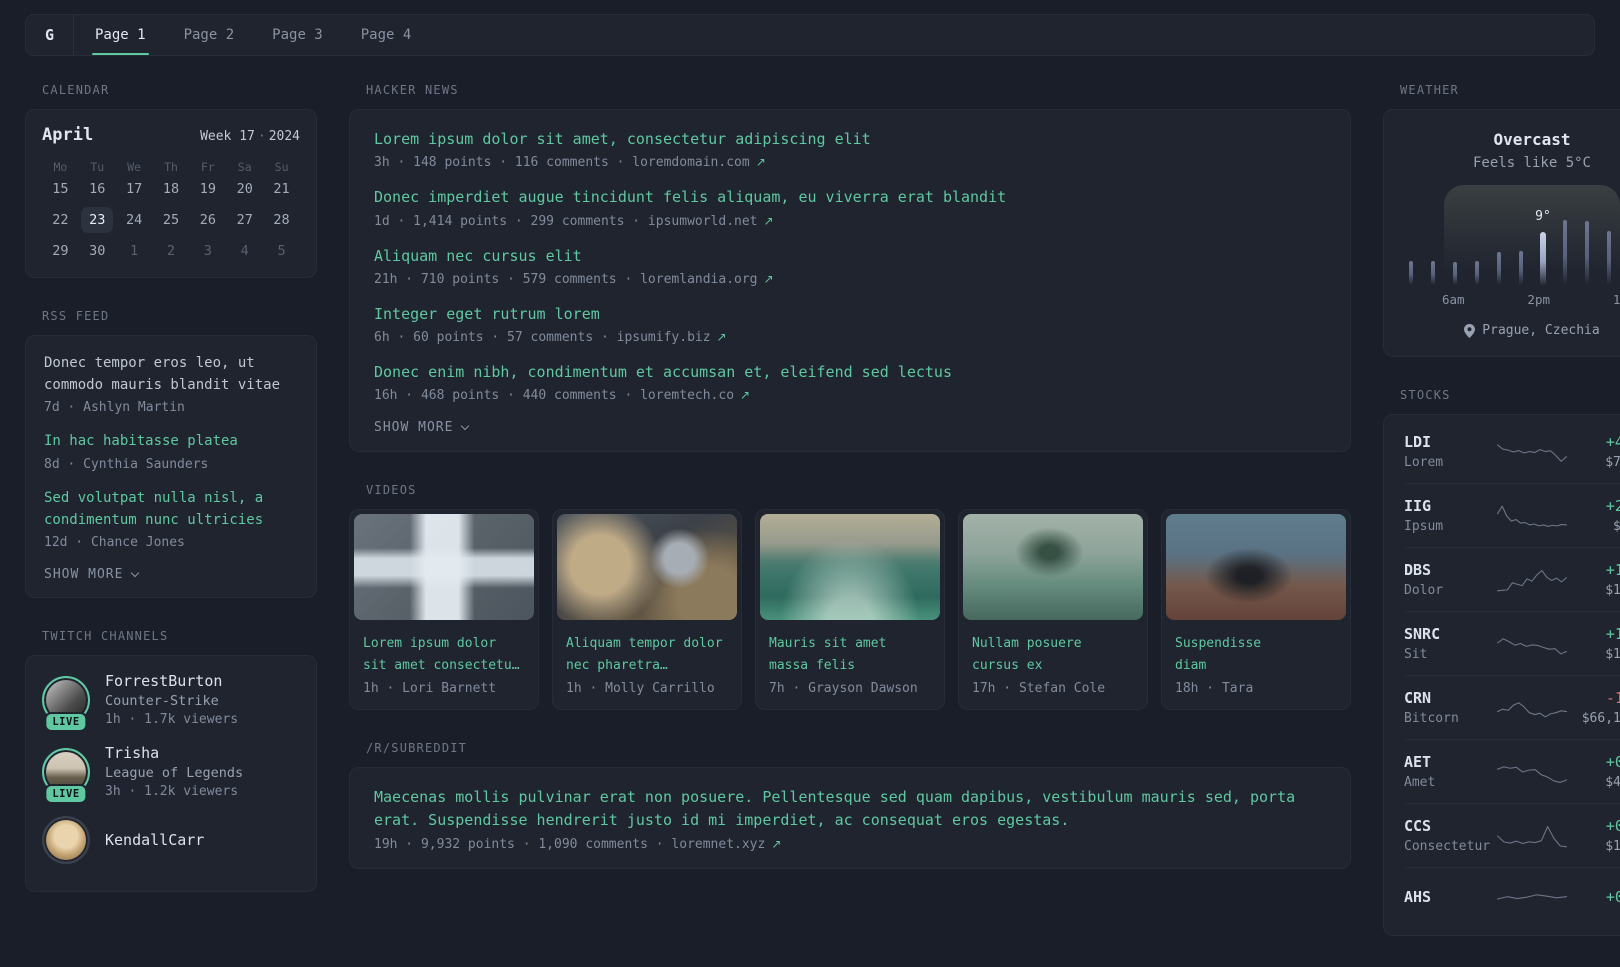 Image resolution: width=1620 pixels, height=967 pixels. Describe the element at coordinates (1594, 899) in the screenshot. I see `stock-values: +0.46%` at that location.